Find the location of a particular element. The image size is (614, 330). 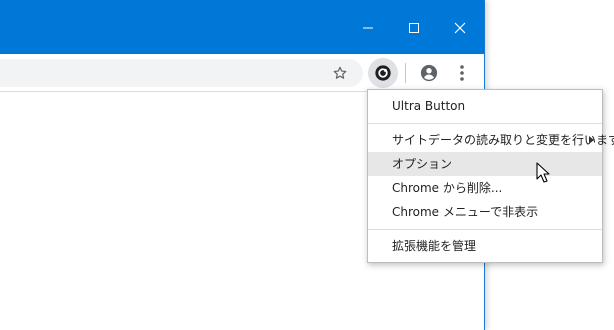

chrome-menu-button is located at coordinates (462, 73).